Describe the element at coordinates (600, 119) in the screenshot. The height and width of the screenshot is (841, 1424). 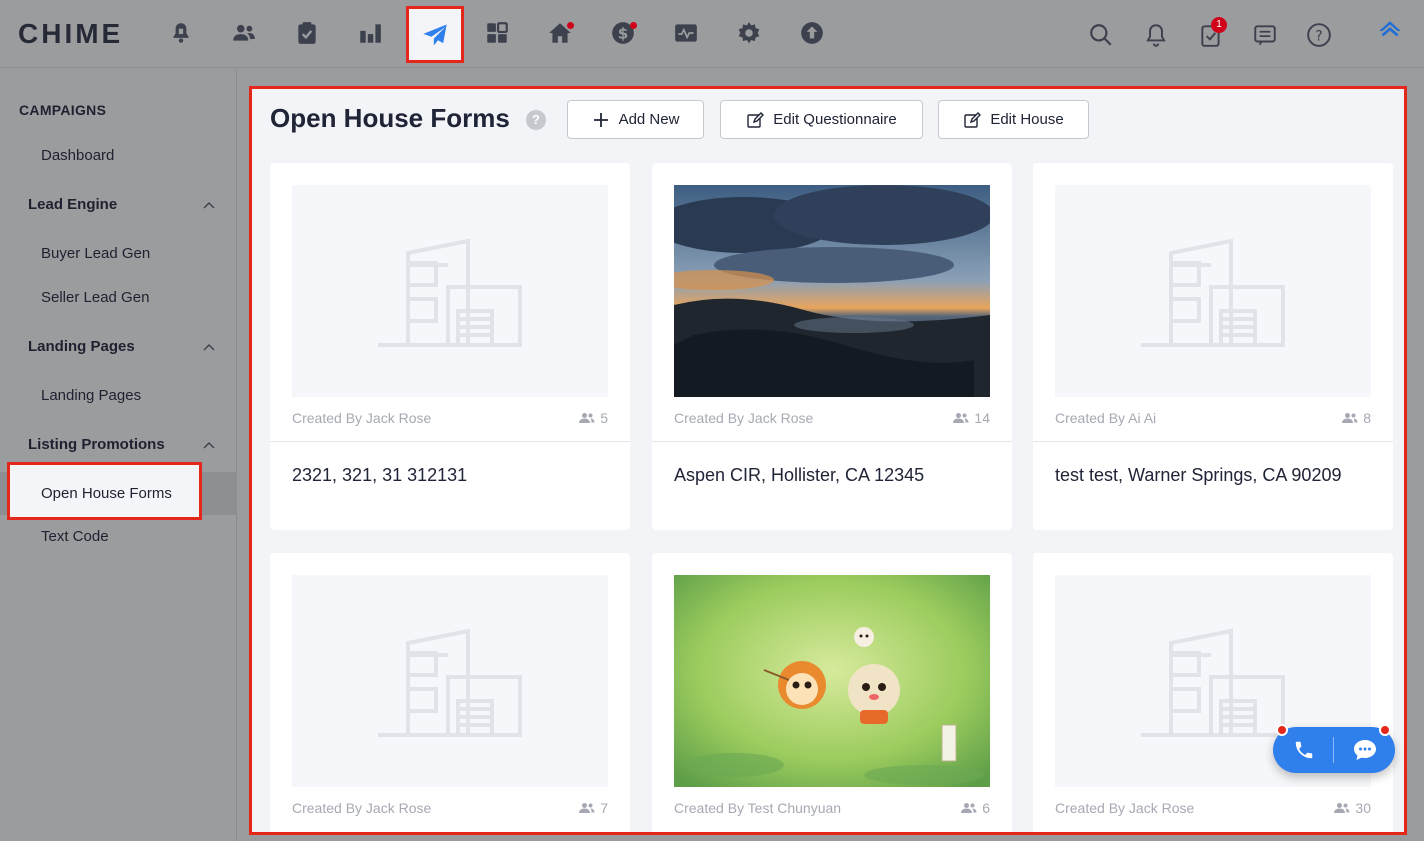
I see `plus-icon` at that location.